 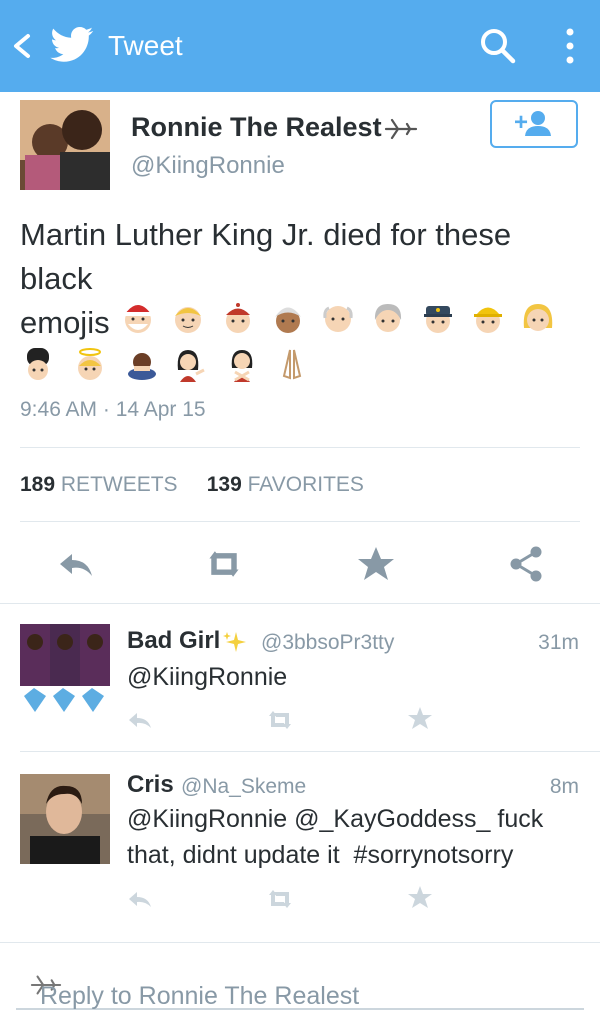 What do you see at coordinates (188, 320) in the screenshot?
I see `blond-boy-icon` at bounding box center [188, 320].